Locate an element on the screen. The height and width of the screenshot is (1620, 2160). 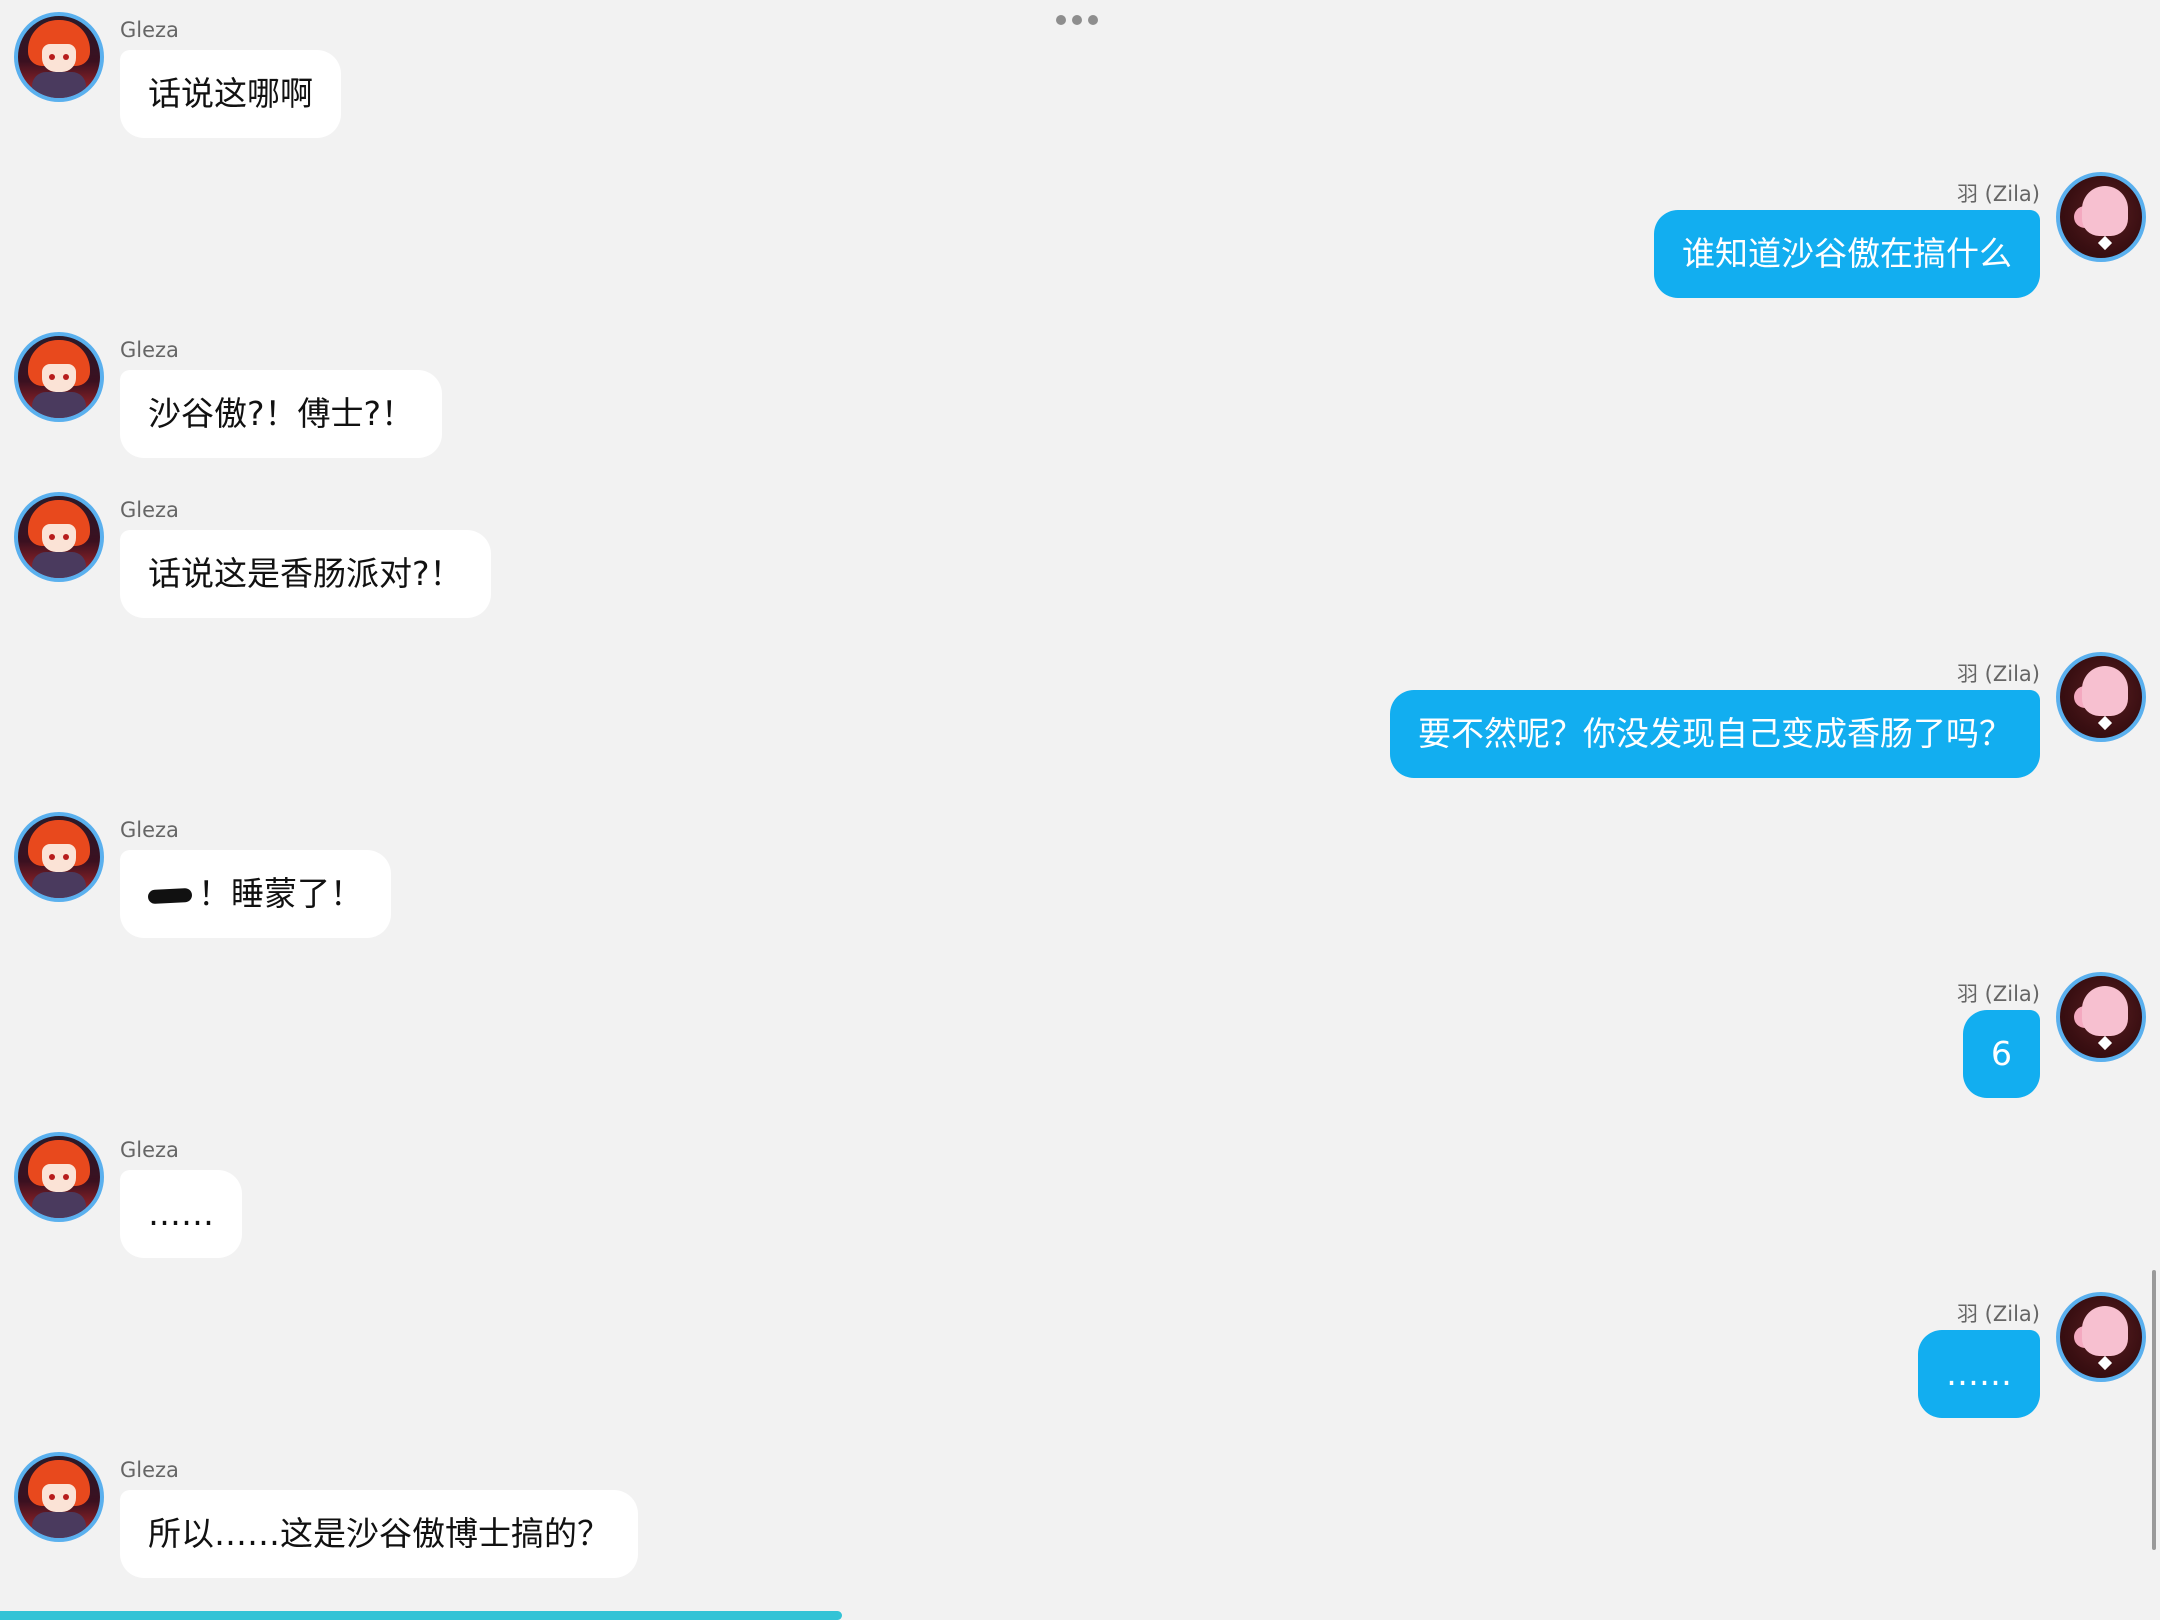
chat-message: Gleza 所以……这是沙谷傲博士搞的？ is located at coordinates (512, 1522).